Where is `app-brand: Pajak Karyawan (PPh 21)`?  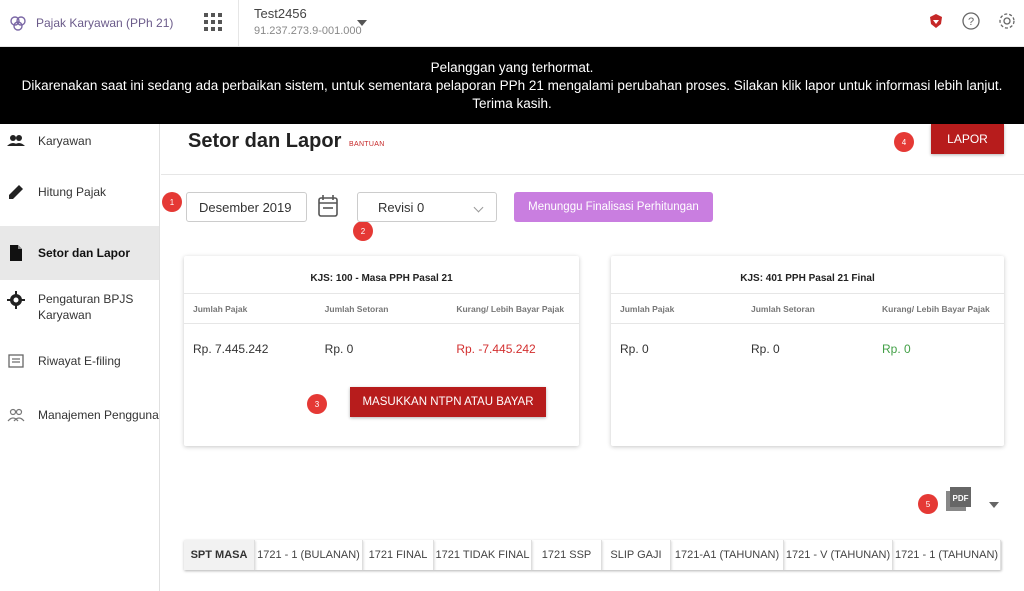 app-brand: Pajak Karyawan (PPh 21) is located at coordinates (90, 23).